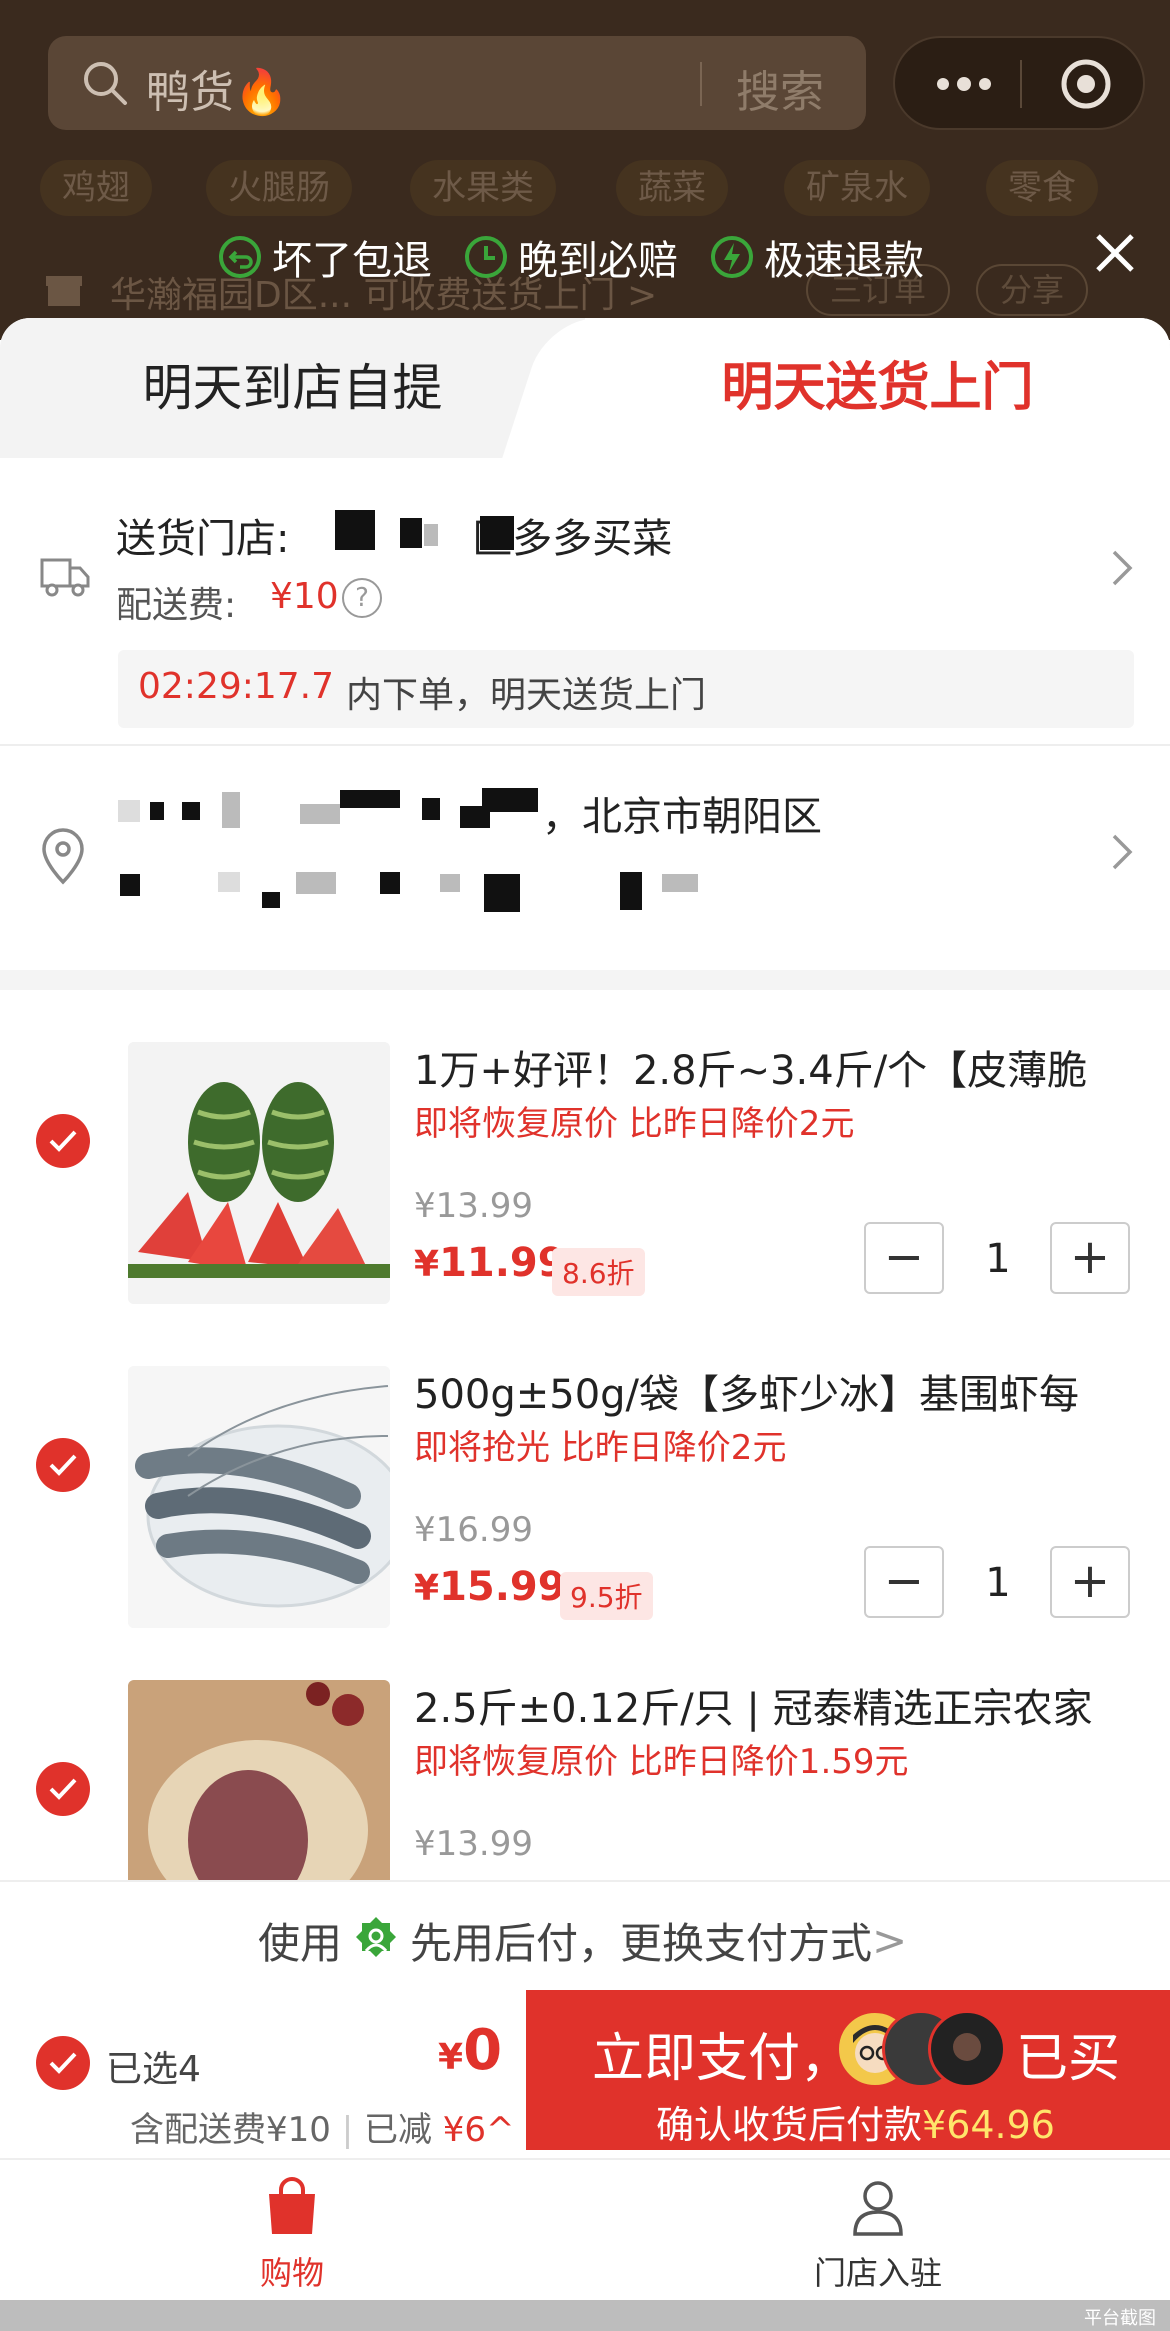 The width and height of the screenshot is (1170, 2331). What do you see at coordinates (478, 2130) in the screenshot?
I see `reduced-amount: ¥6^` at bounding box center [478, 2130].